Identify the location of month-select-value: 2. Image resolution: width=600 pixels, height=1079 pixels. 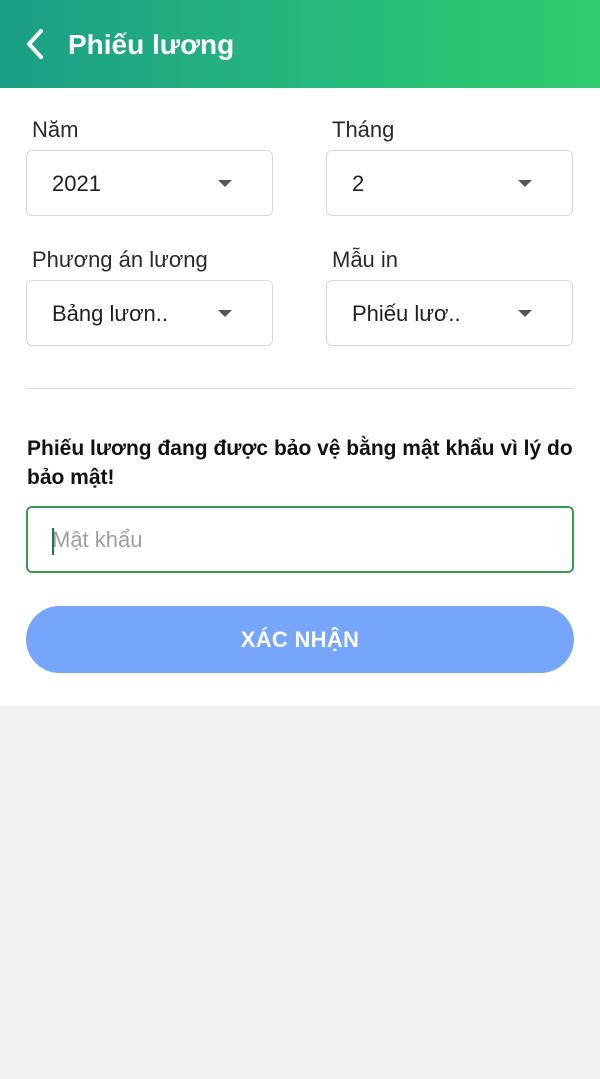
(358, 183).